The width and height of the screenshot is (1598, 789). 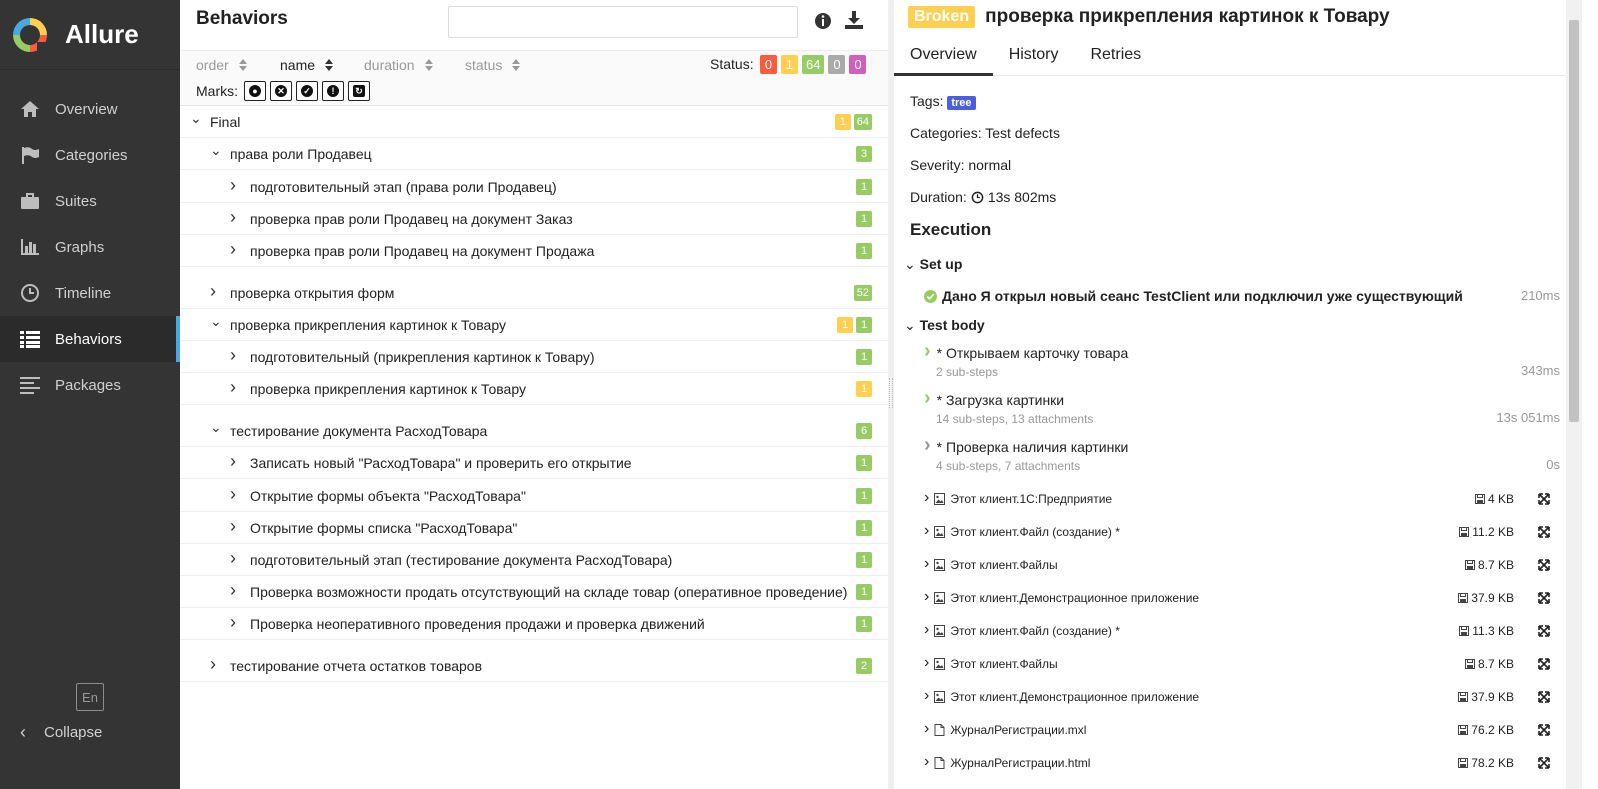 What do you see at coordinates (933, 264) in the screenshot?
I see `setup-section-toggle: ⌄ Set up` at bounding box center [933, 264].